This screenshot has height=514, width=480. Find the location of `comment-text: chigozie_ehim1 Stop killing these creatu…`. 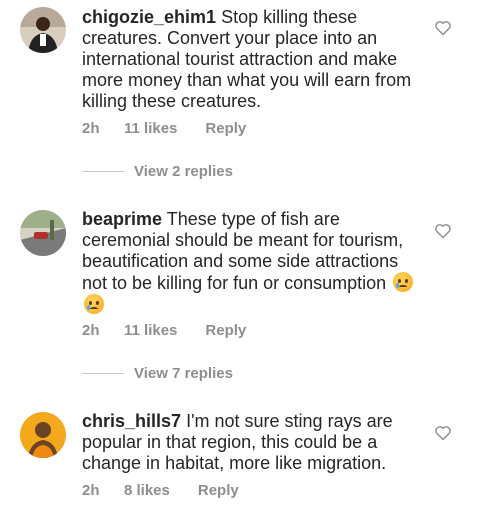

comment-text: chigozie_ehim1 Stop killing these creatu… is located at coordinates (252, 59).